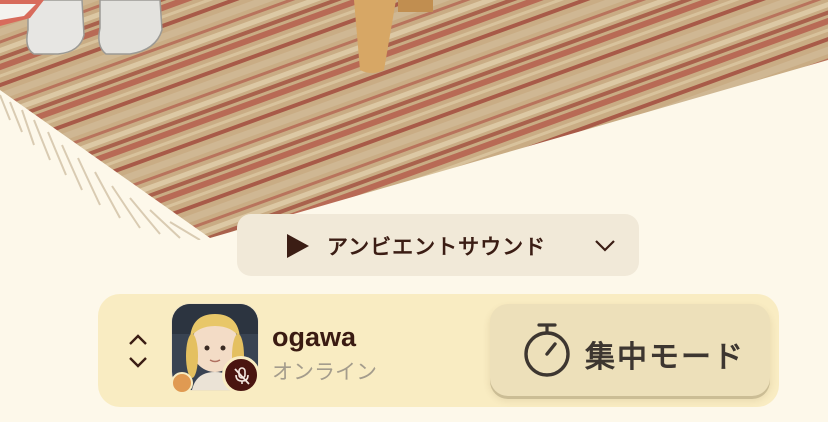  I want to click on mic-off-icon, so click(242, 376).